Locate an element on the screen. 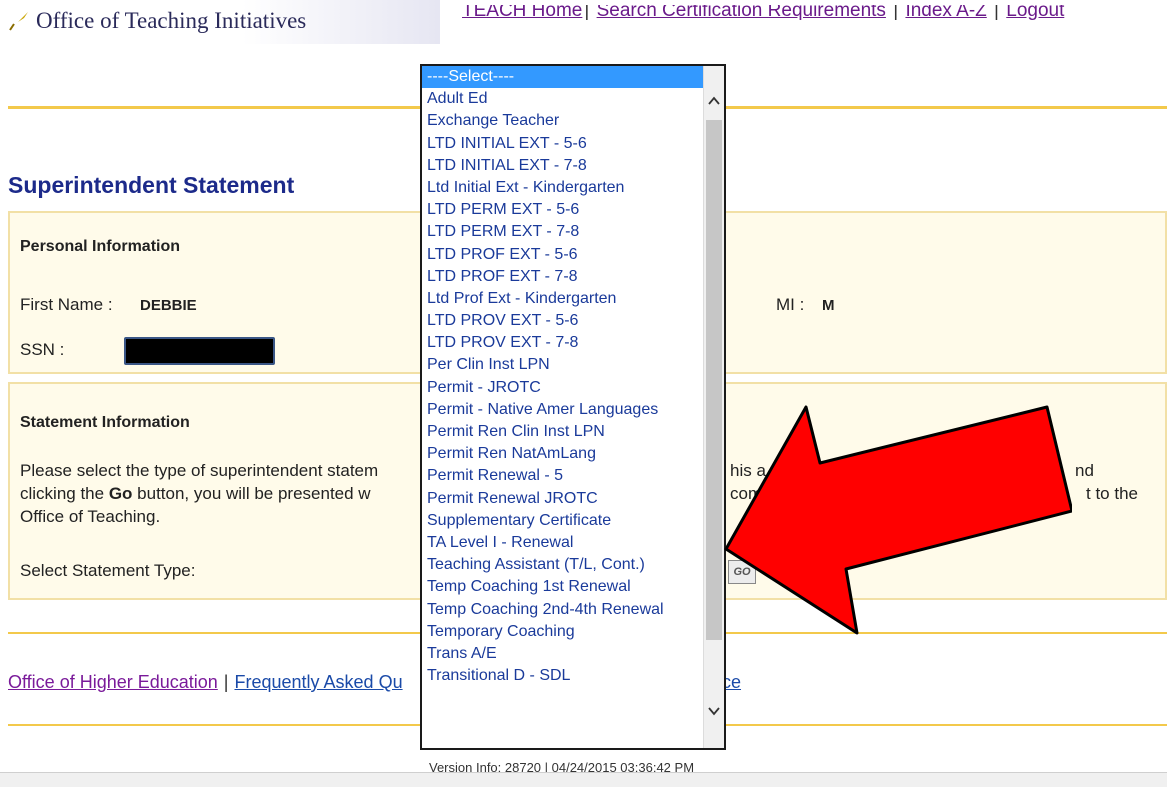  statement-text-segment: clicking the is located at coordinates (64, 493).